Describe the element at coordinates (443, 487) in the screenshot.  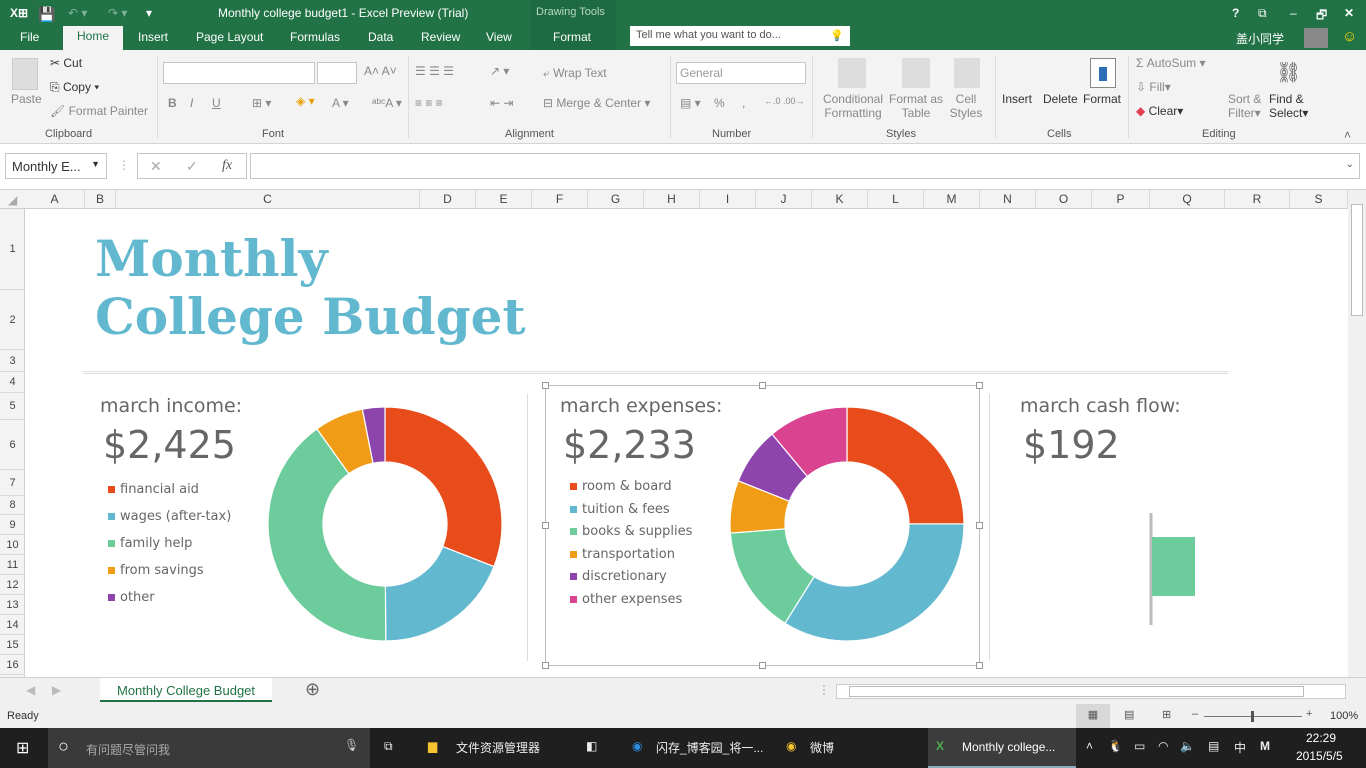
I see `donut-slice-financial-aid` at that location.